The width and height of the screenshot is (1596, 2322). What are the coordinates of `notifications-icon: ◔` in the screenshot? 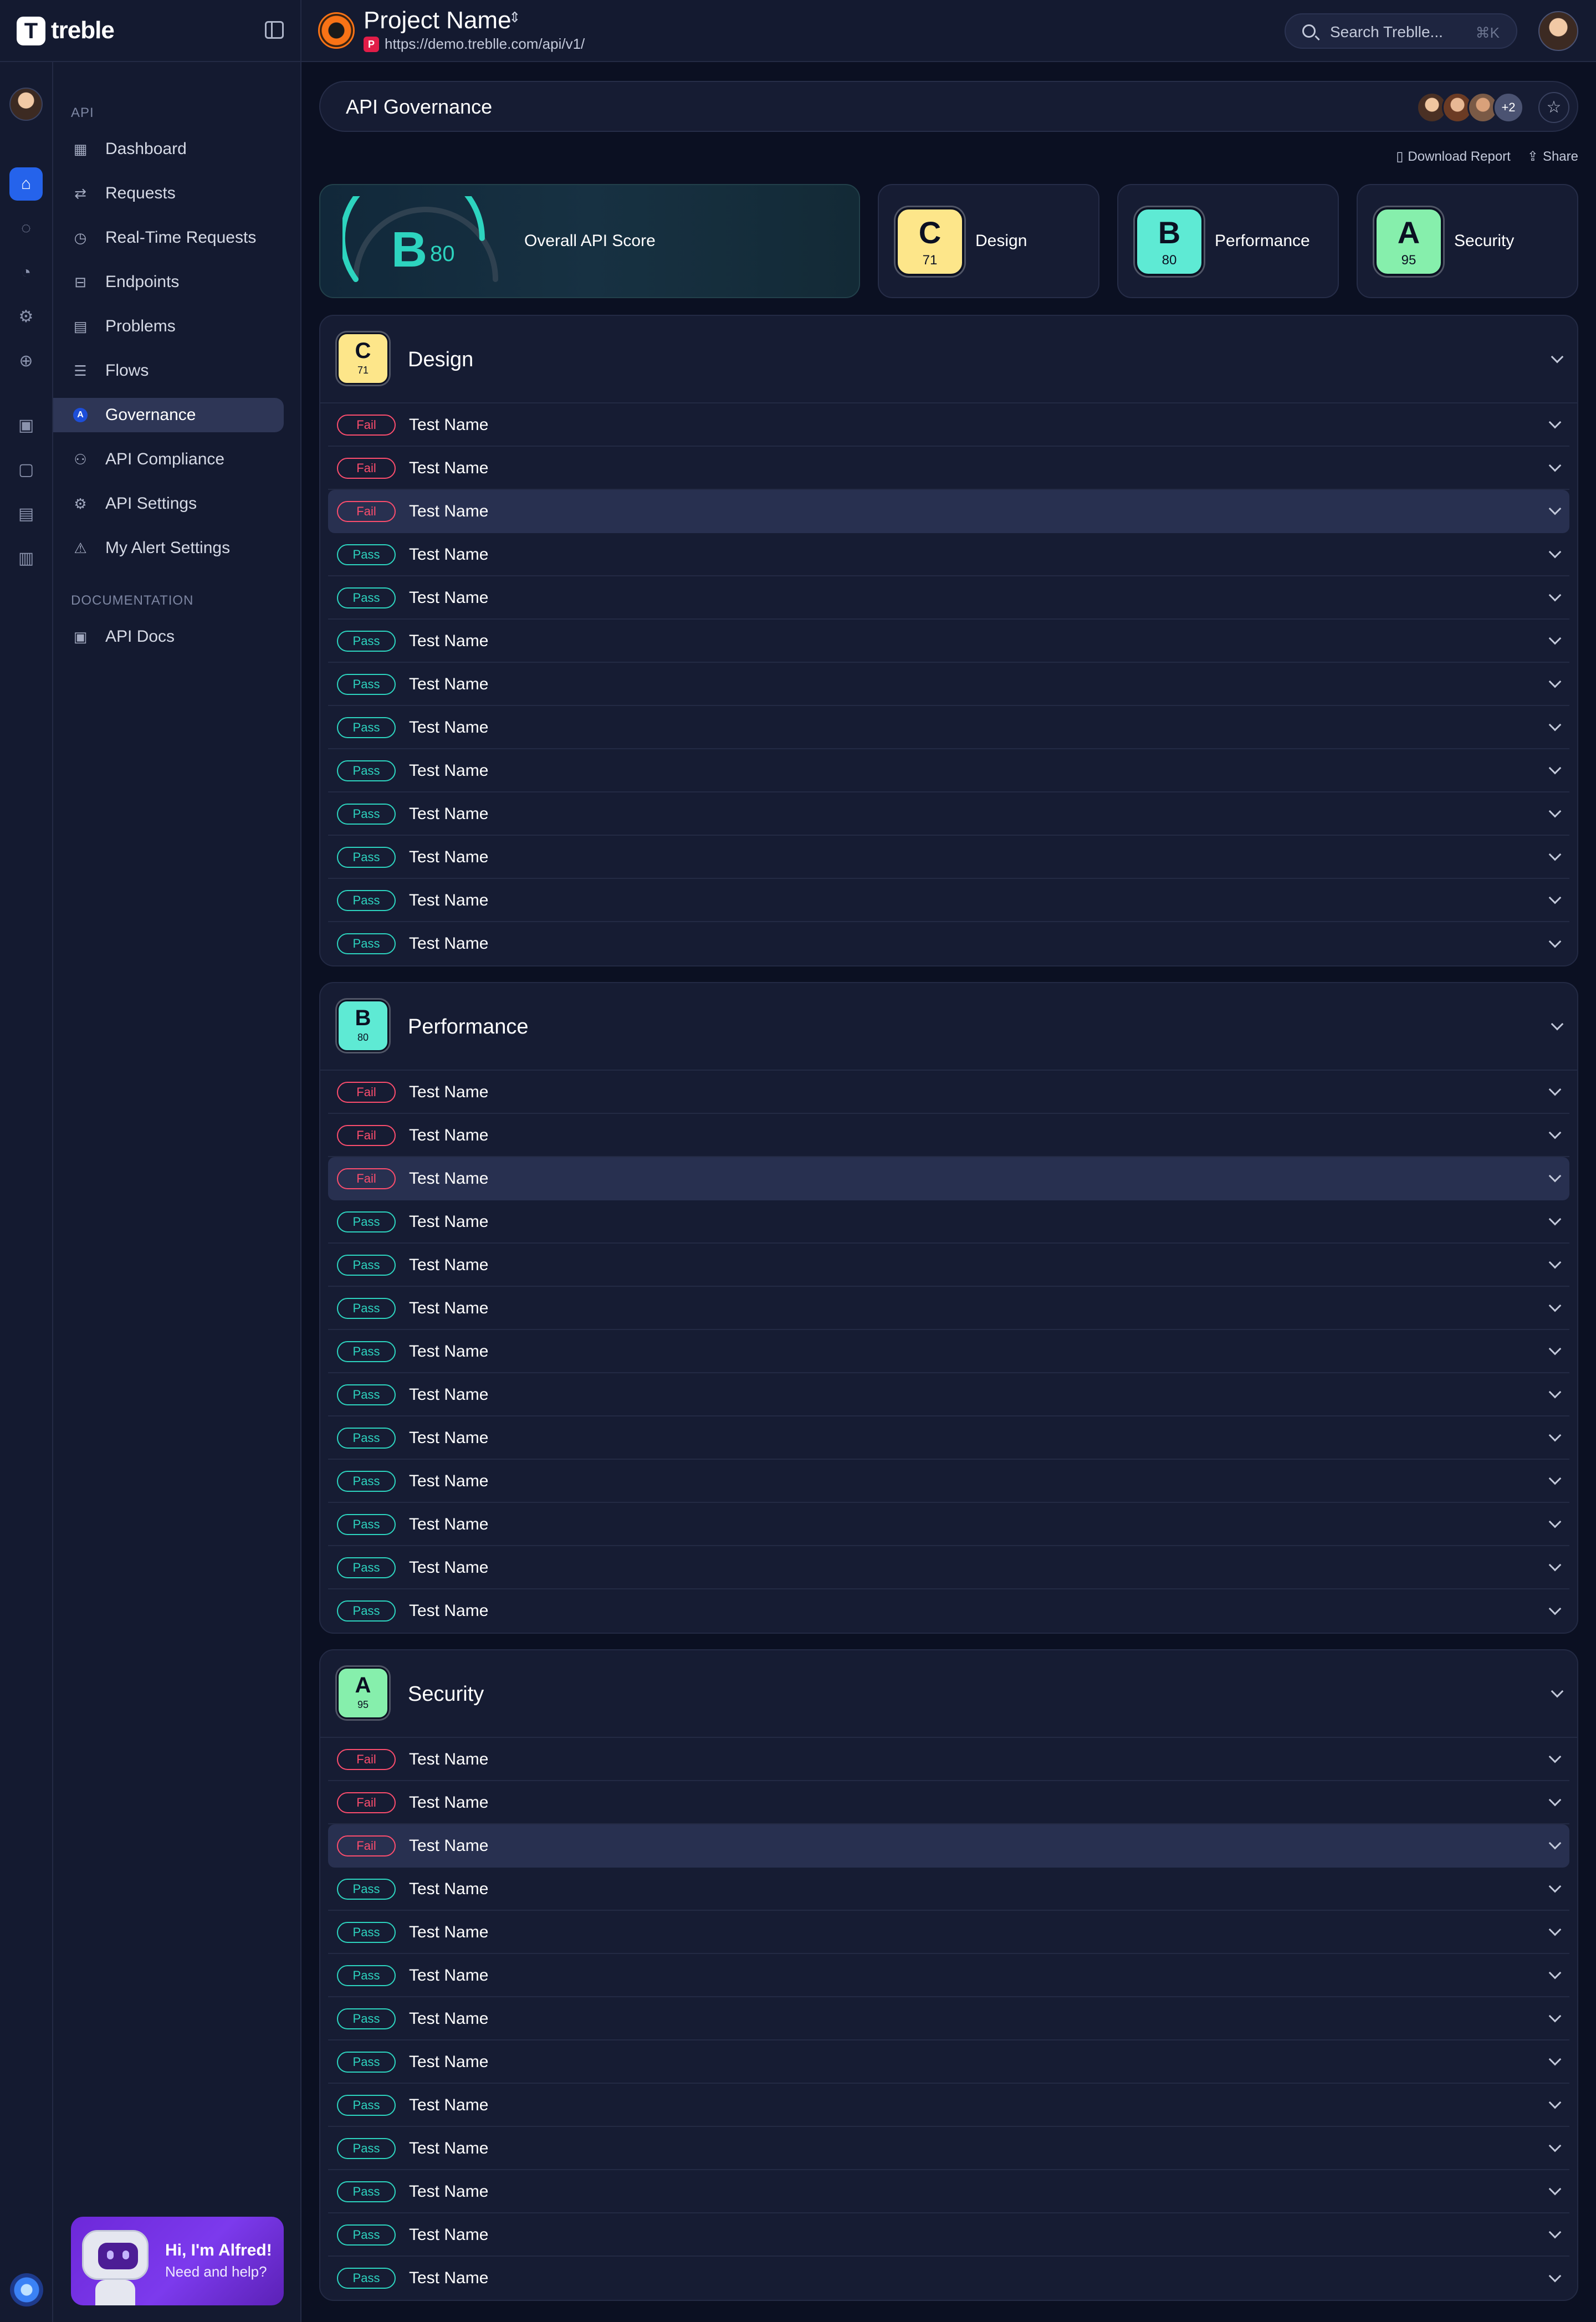 It's located at (26, 272).